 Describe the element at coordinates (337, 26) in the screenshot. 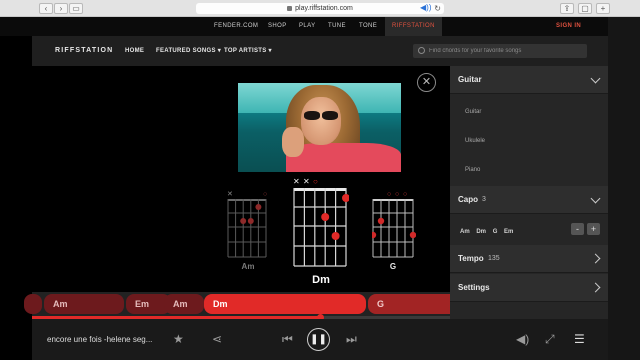

I see `nav-tune: TUNE` at that location.